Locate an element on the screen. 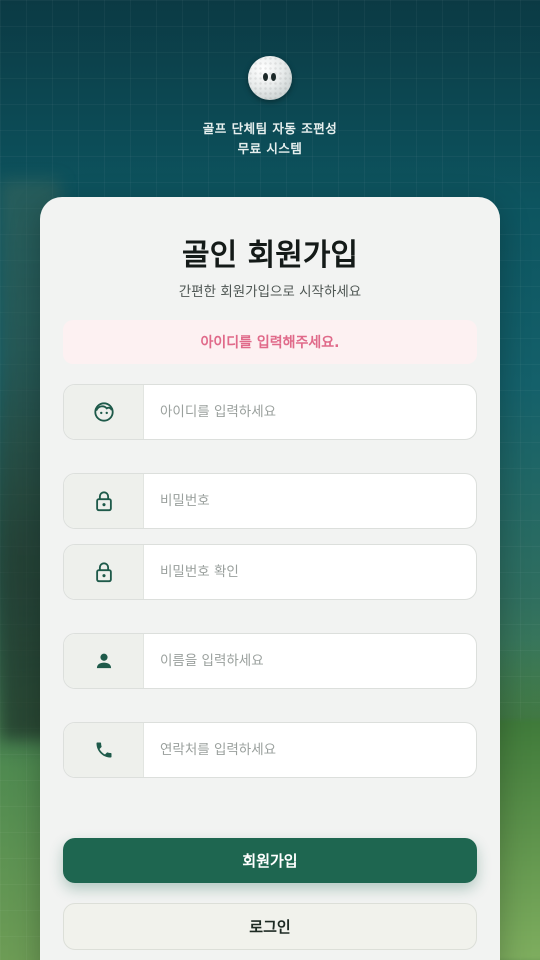  password-icon-box is located at coordinates (104, 501).